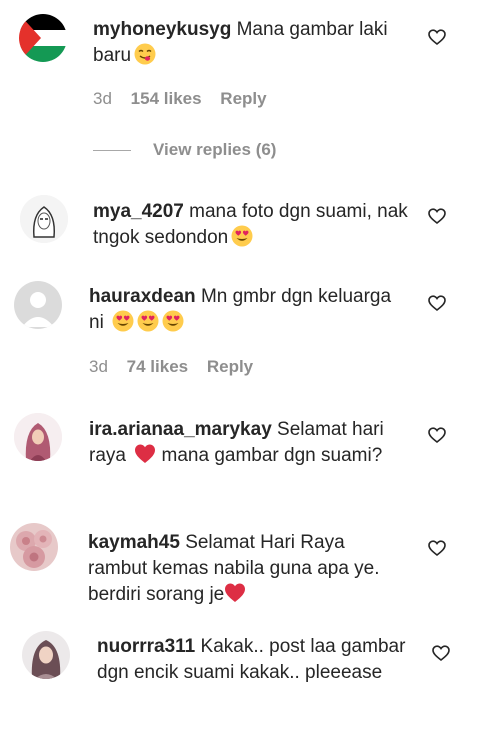 The width and height of the screenshot is (481, 729). Describe the element at coordinates (272, 455) in the screenshot. I see `comment-text-part: mana gambar dgn suami?` at that location.